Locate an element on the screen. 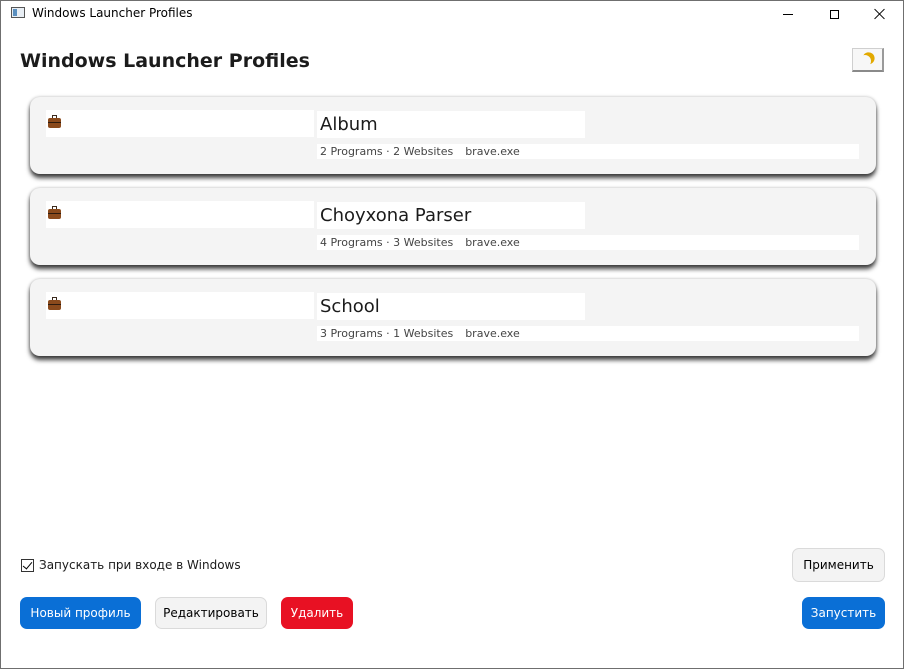  launch-button: Запустить is located at coordinates (843, 613).